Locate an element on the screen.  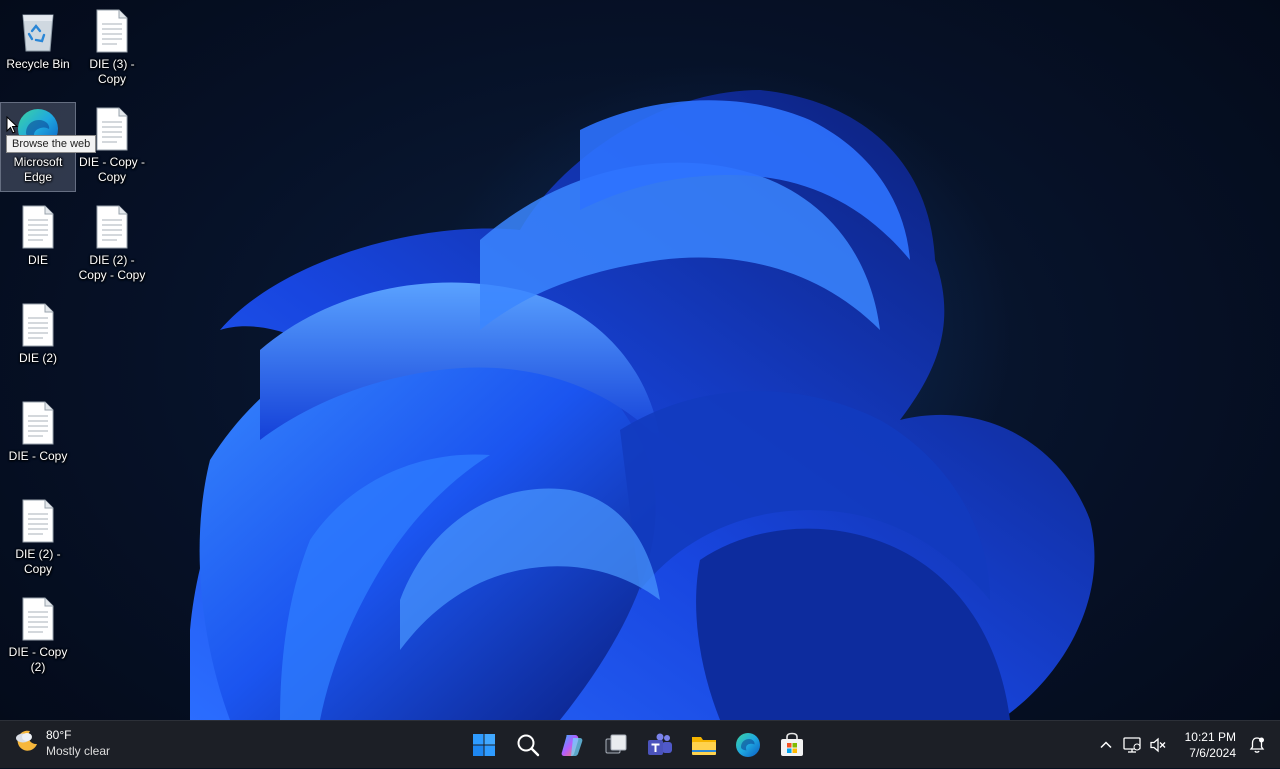
file-explorer-button is located at coordinates (704, 745).